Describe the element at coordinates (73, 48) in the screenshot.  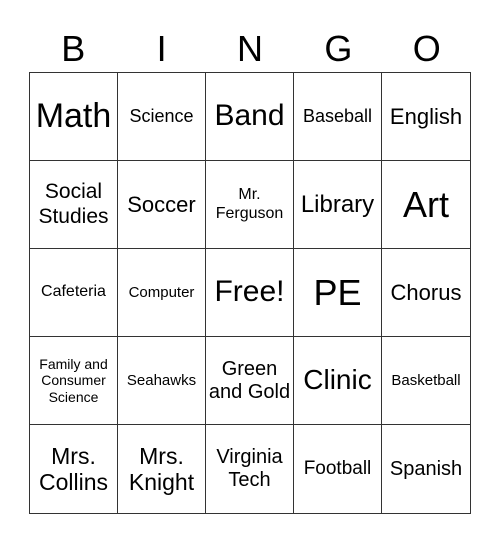
I see `header-letter-b: B` at that location.